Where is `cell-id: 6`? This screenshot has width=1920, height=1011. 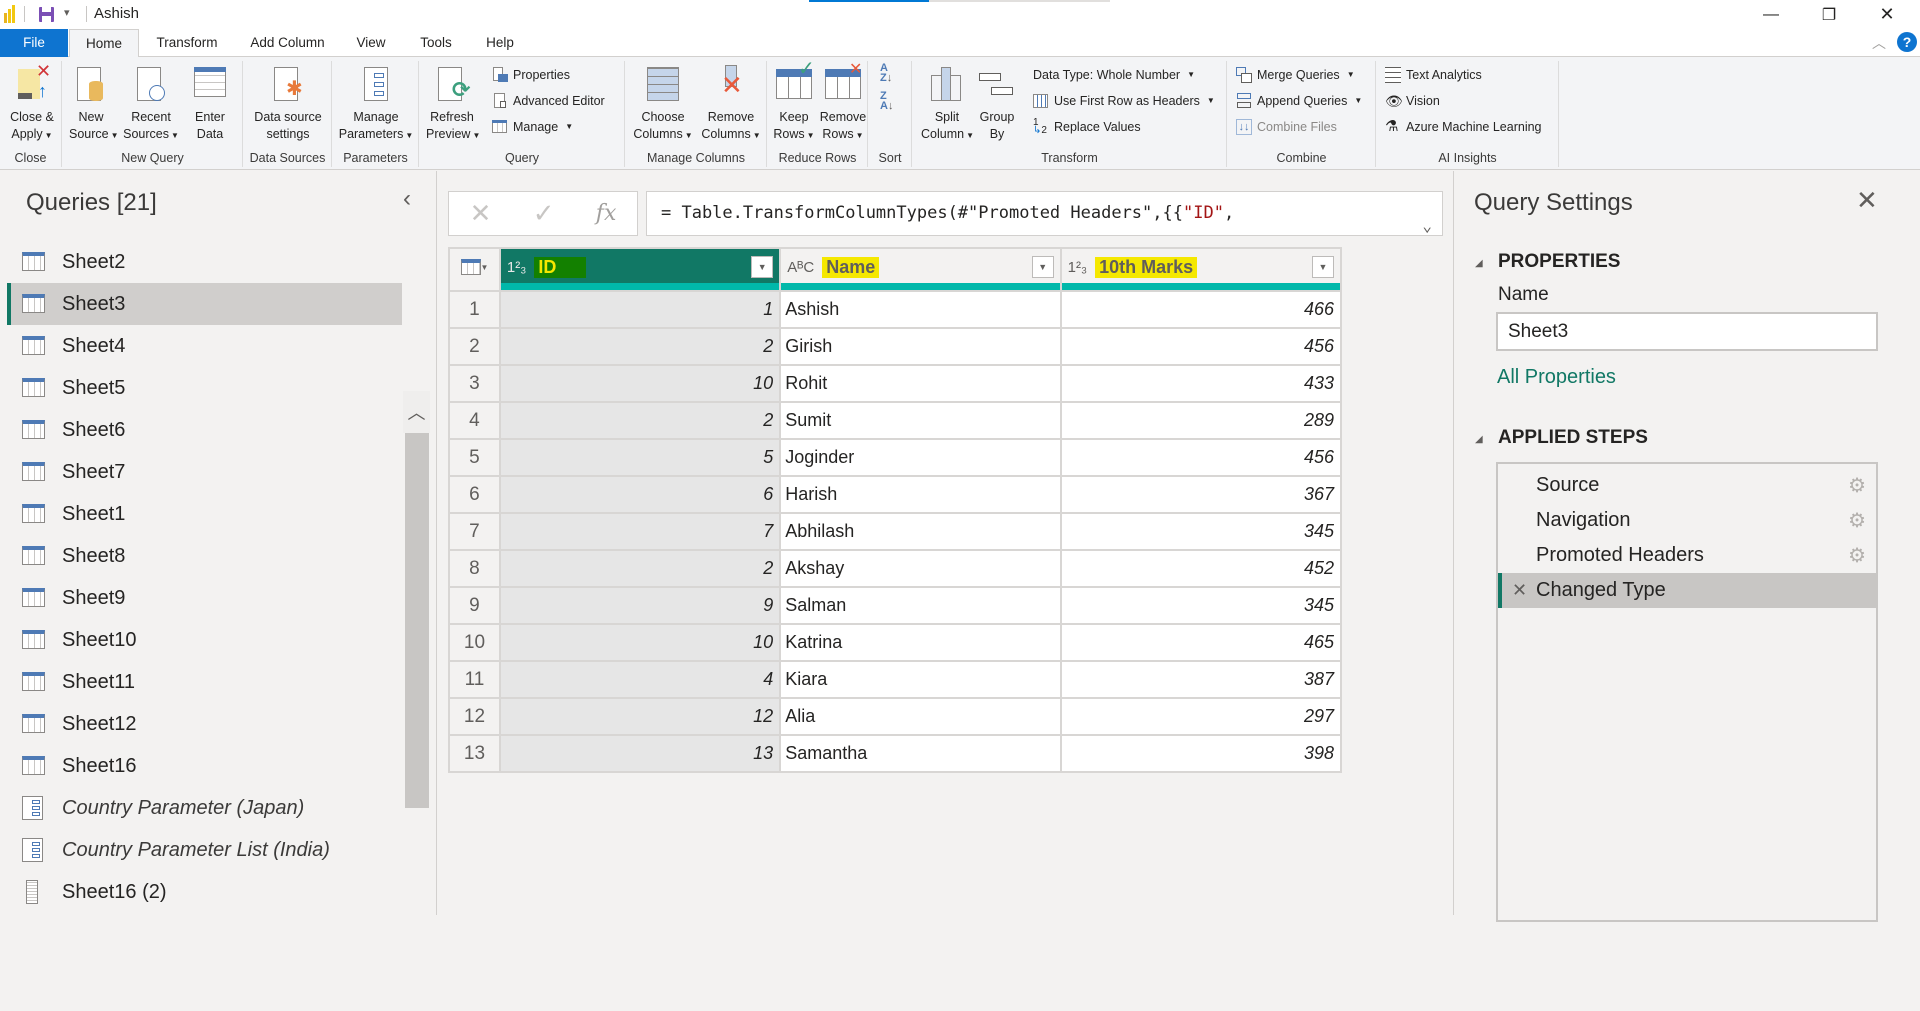 cell-id: 6 is located at coordinates (640, 494).